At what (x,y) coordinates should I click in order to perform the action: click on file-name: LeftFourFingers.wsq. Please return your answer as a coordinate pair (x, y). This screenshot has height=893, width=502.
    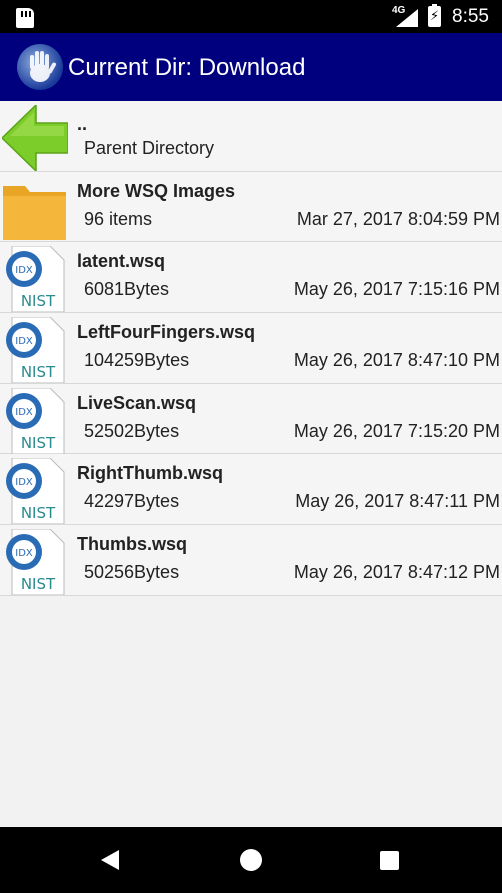
    Looking at the image, I should click on (166, 332).